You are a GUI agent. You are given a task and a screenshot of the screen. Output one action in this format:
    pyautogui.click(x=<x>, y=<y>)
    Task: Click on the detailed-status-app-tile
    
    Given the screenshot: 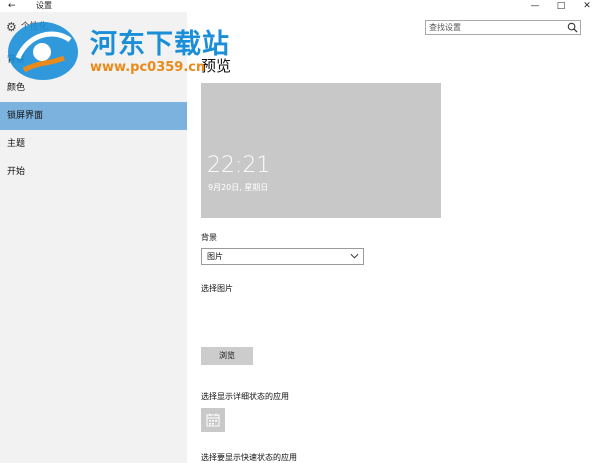 What is the action you would take?
    pyautogui.click(x=213, y=420)
    